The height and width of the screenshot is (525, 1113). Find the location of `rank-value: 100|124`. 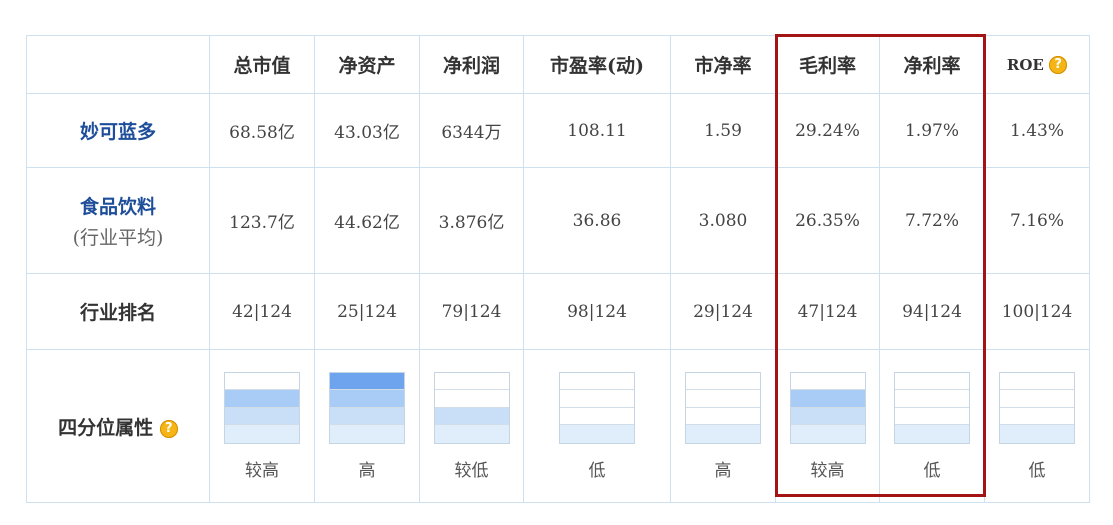

rank-value: 100|124 is located at coordinates (1037, 311).